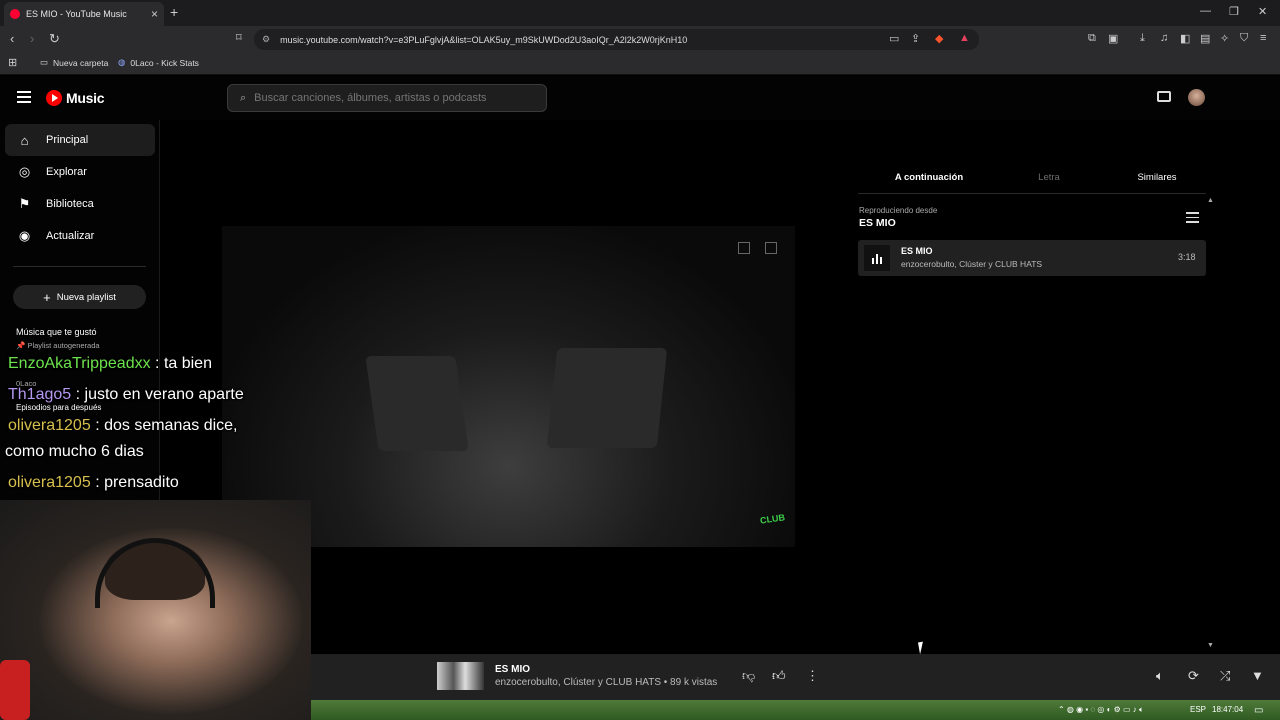 This screenshot has width=1280, height=720. I want to click on apps-grid-icon: ⊞, so click(12, 62).